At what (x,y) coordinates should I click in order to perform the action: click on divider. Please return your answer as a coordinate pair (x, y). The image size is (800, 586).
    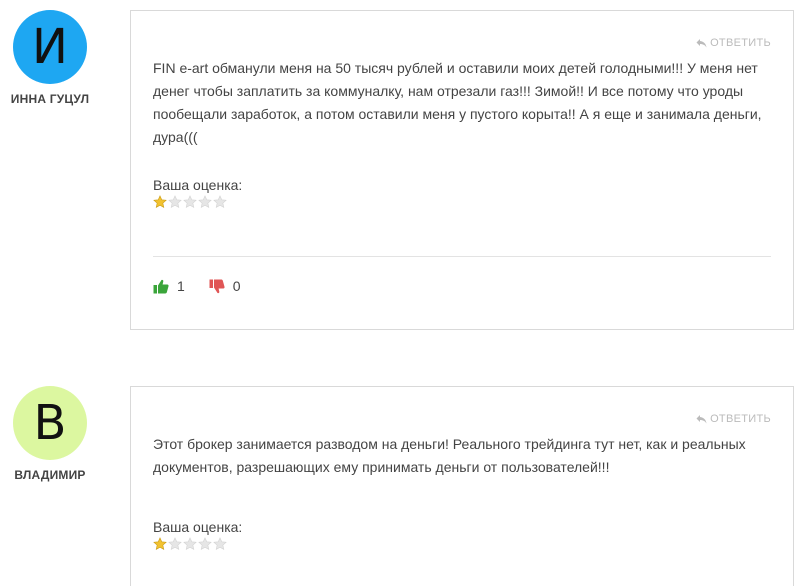
    Looking at the image, I should click on (462, 256).